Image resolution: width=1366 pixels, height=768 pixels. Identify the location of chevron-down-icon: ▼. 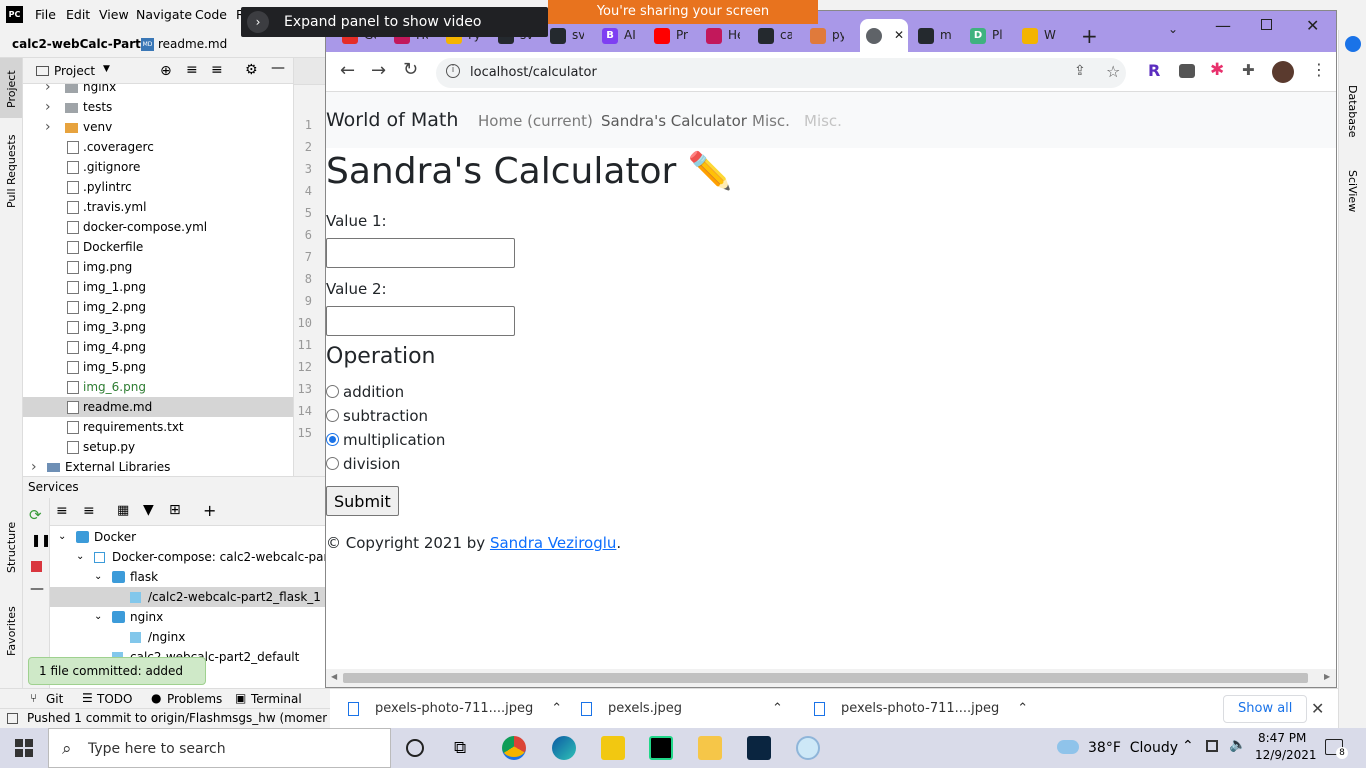
(106, 69).